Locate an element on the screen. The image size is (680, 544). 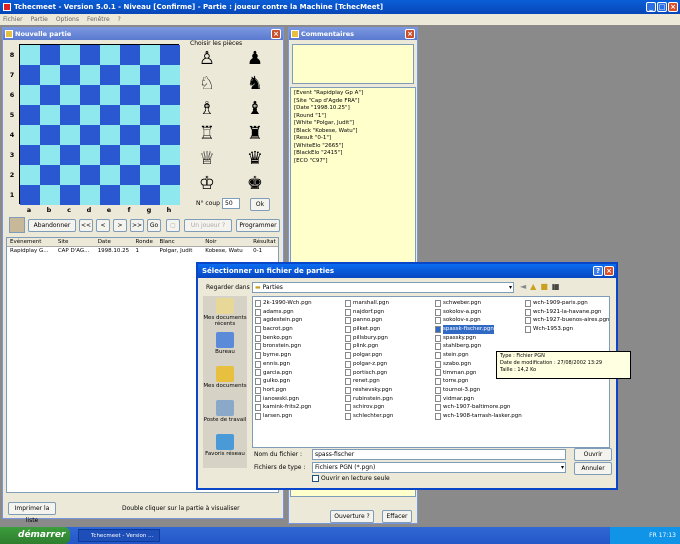
file-item: stein.pgn is located at coordinates (480, 355).